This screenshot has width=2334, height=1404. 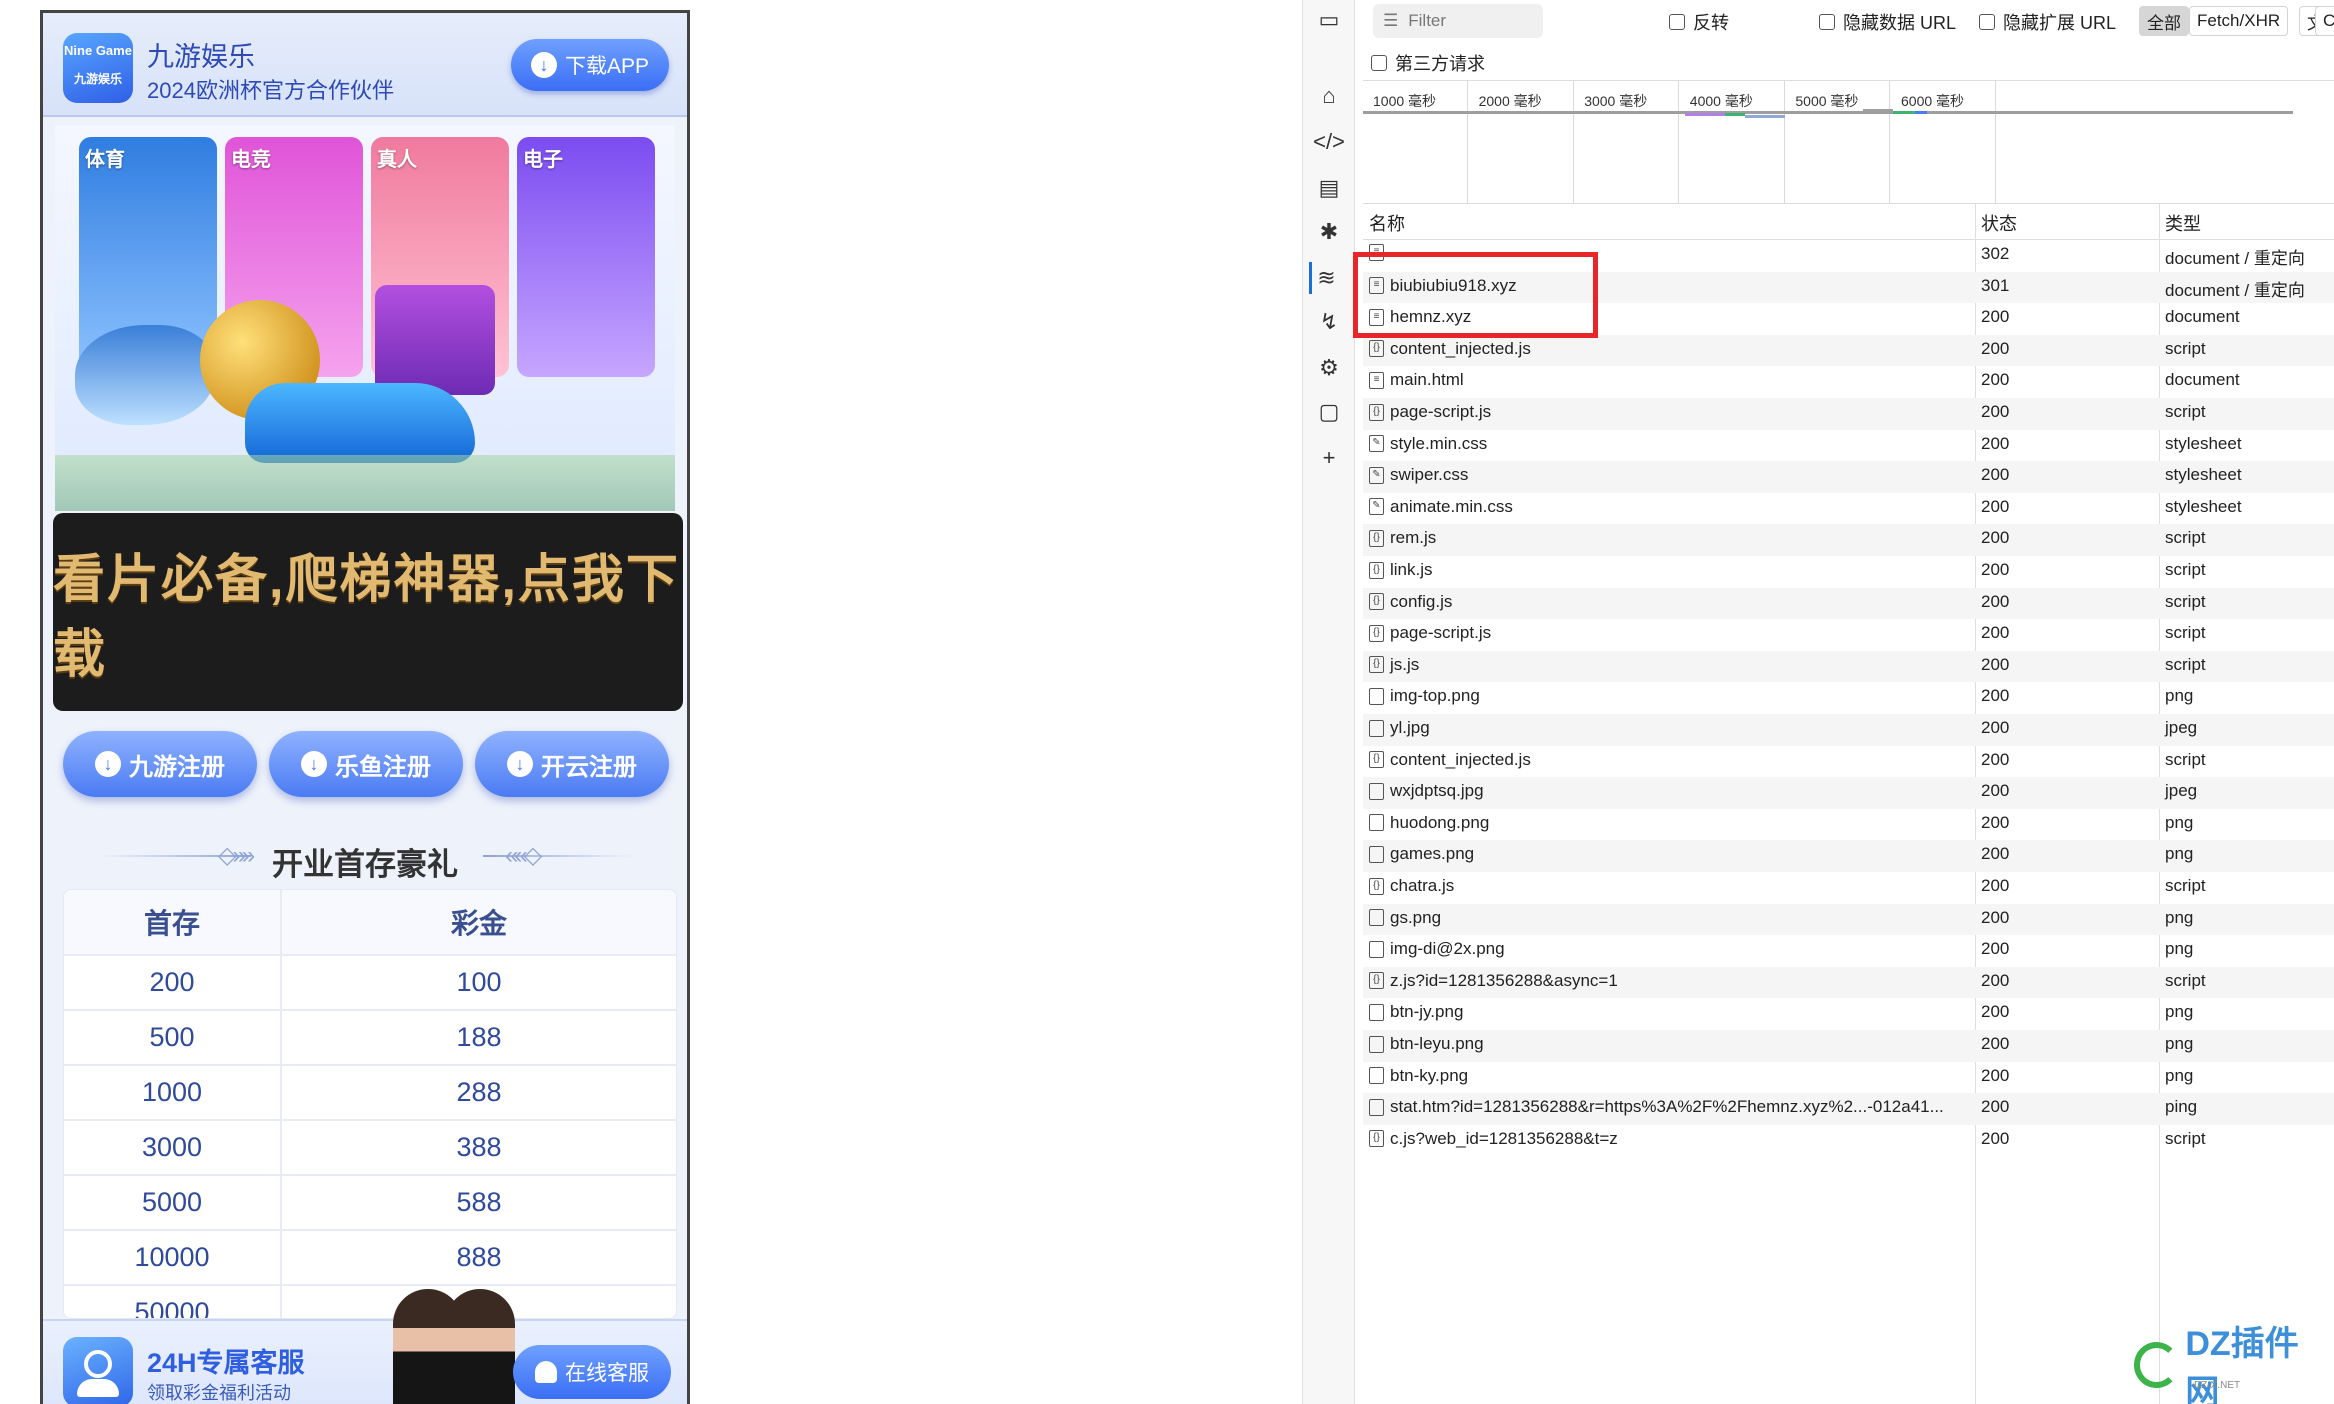 I want to click on toggle-panel-icon: ▭, so click(x=1329, y=20).